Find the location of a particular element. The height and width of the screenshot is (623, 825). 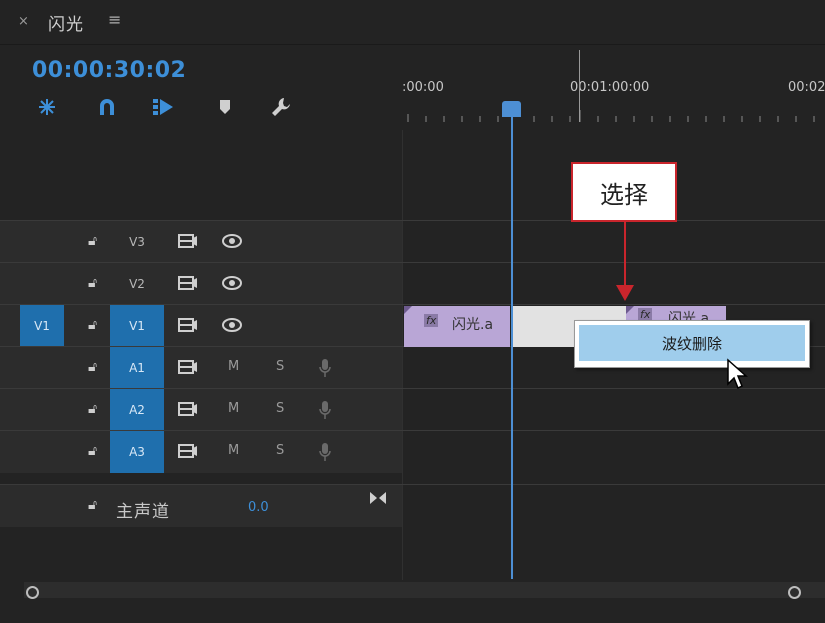

master-track-label: 主声道 is located at coordinates (143, 512).